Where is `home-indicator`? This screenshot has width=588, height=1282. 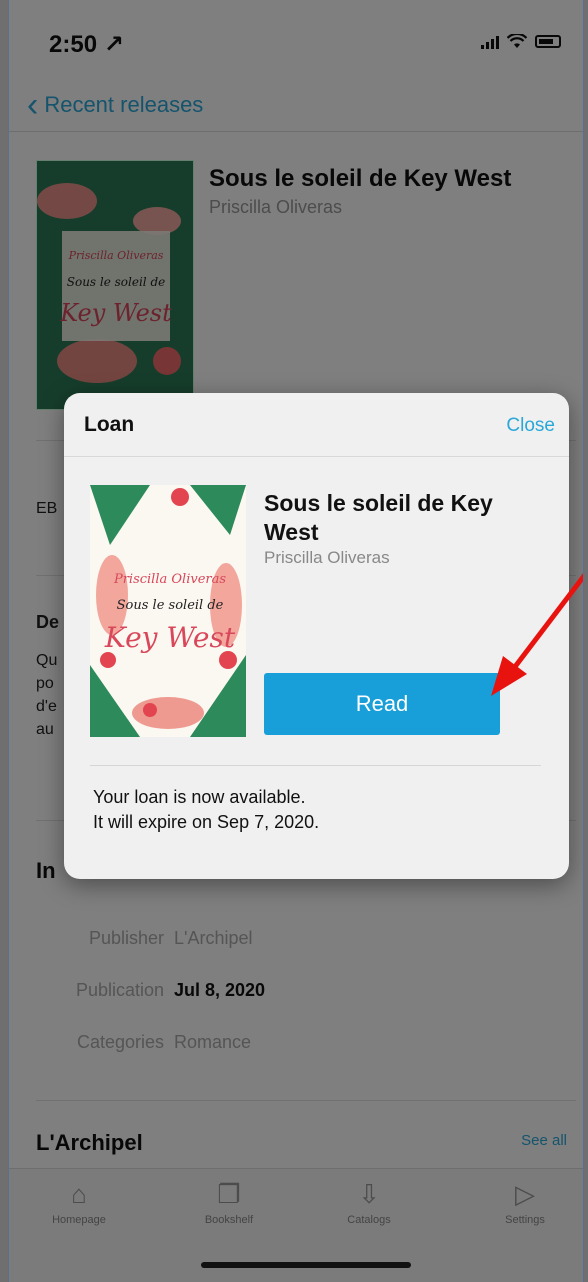
home-indicator is located at coordinates (306, 1265).